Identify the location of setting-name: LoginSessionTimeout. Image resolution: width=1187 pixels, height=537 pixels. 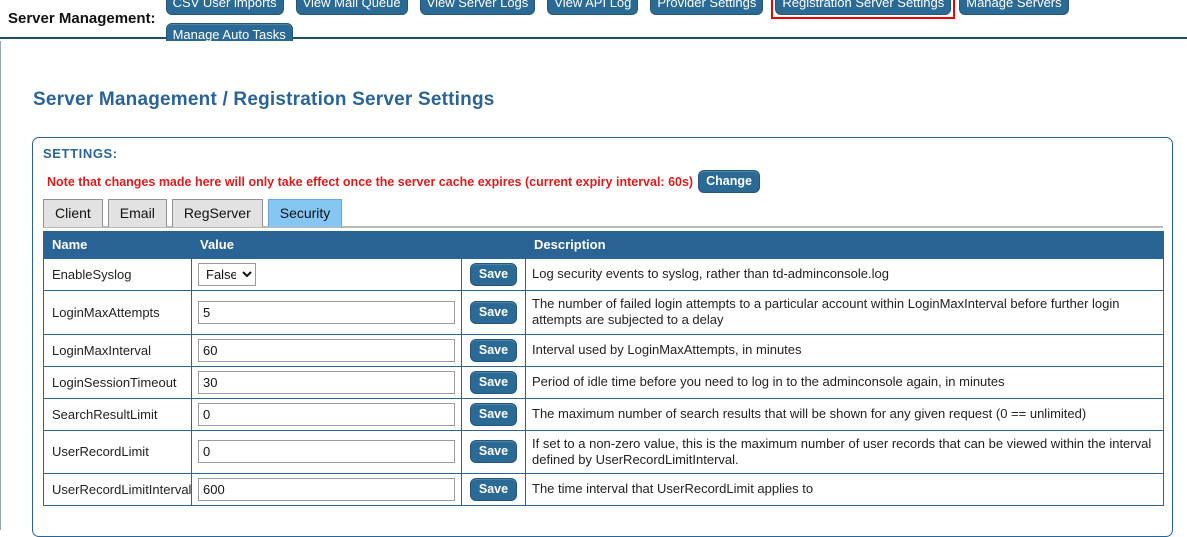
(117, 382).